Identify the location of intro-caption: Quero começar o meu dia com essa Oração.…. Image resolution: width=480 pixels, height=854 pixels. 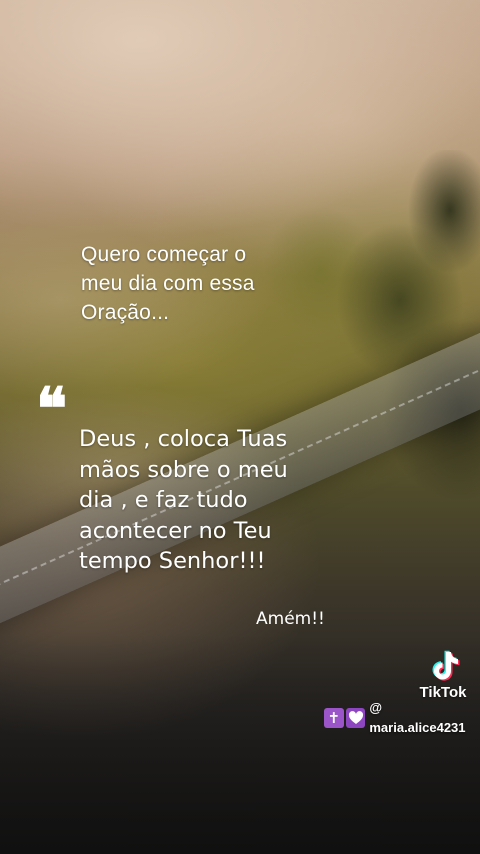
(168, 283).